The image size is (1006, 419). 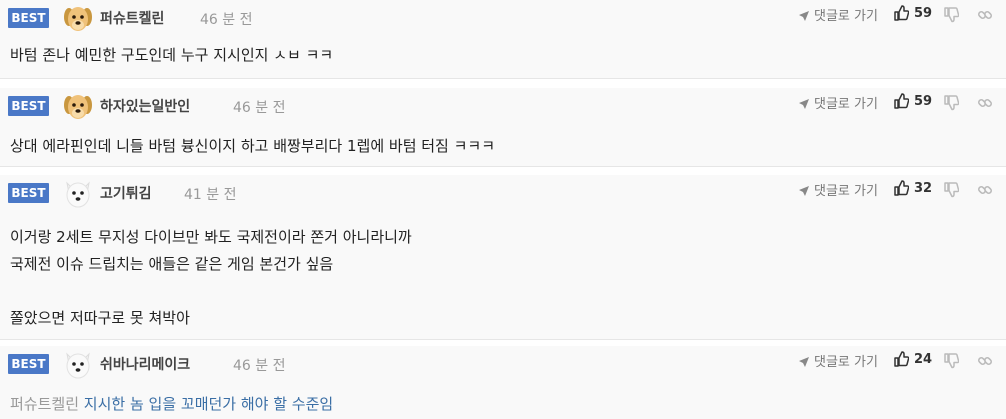 What do you see at coordinates (210, 195) in the screenshot?
I see `comment-time: 41 분 전` at bounding box center [210, 195].